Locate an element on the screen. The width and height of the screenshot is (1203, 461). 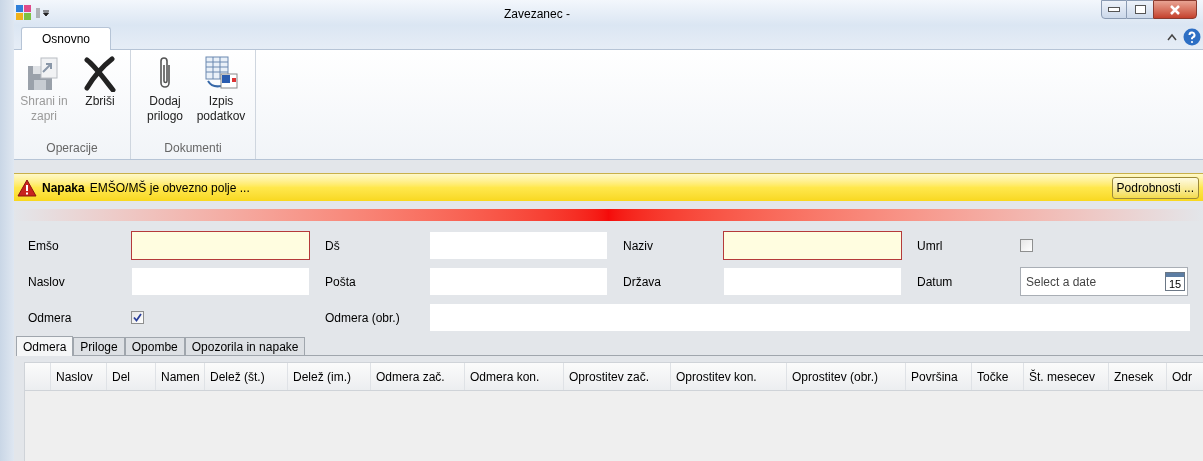
error-title: Napaka is located at coordinates (63, 188).